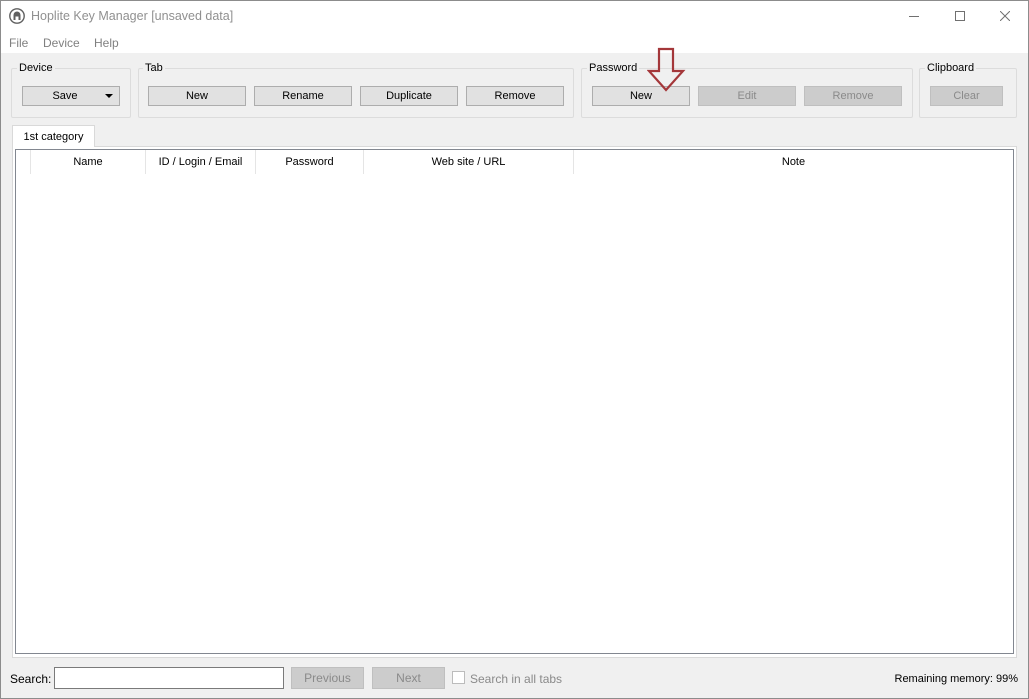  What do you see at coordinates (61, 43) in the screenshot?
I see `menu-device: Device` at bounding box center [61, 43].